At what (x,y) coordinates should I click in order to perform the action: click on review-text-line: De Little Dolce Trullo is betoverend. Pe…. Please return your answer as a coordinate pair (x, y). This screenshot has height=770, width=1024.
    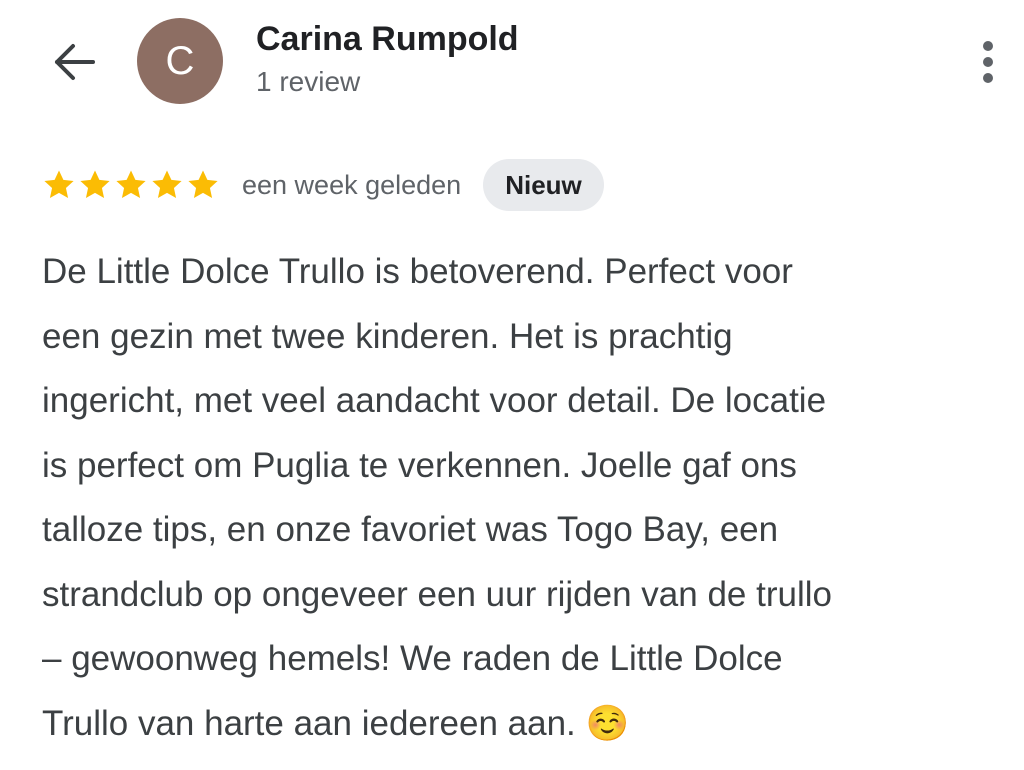
    Looking at the image, I should click on (417, 271).